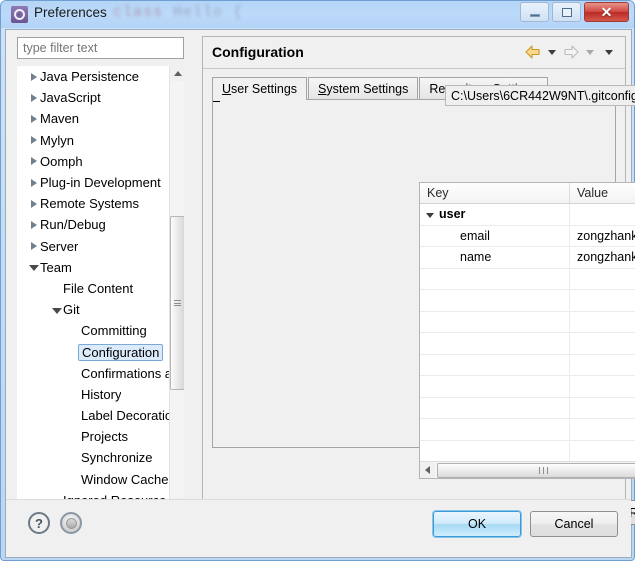 This screenshot has height=561, width=635. What do you see at coordinates (534, 12) in the screenshot?
I see `minimize-button` at bounding box center [534, 12].